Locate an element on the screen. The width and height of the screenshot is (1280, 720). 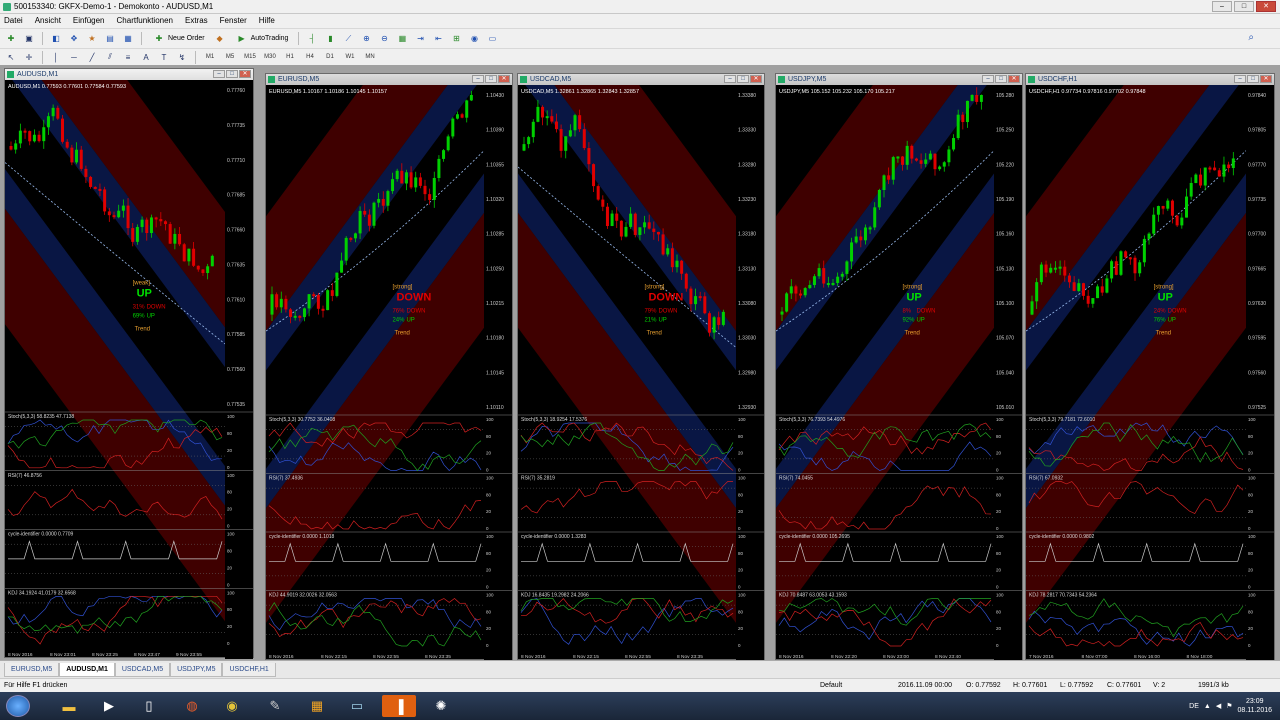
timeframe-h4: H4 is located at coordinates (310, 57).